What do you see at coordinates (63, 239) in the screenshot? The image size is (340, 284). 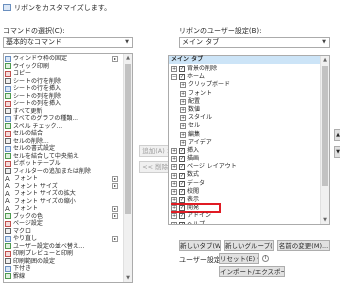 I see `command-list-item: やり直し ▸` at bounding box center [63, 239].